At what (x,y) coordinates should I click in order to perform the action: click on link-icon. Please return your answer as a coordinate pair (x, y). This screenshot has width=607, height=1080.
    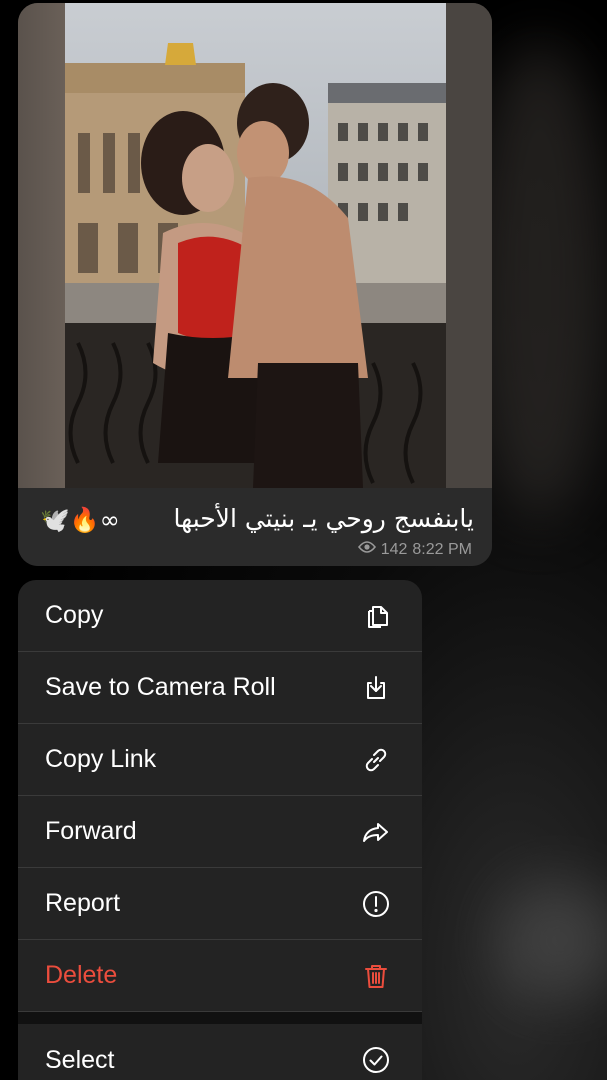
    Looking at the image, I should click on (376, 760).